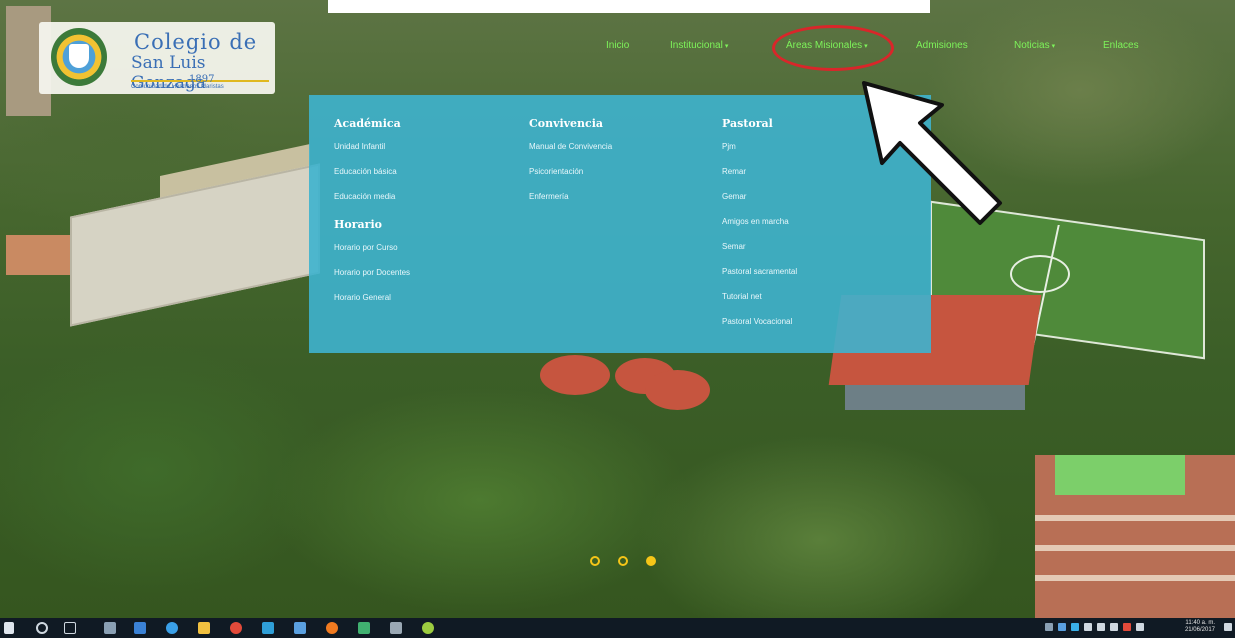 The width and height of the screenshot is (1235, 638). What do you see at coordinates (1135, 536) in the screenshot?
I see `background-apartment-tower` at bounding box center [1135, 536].